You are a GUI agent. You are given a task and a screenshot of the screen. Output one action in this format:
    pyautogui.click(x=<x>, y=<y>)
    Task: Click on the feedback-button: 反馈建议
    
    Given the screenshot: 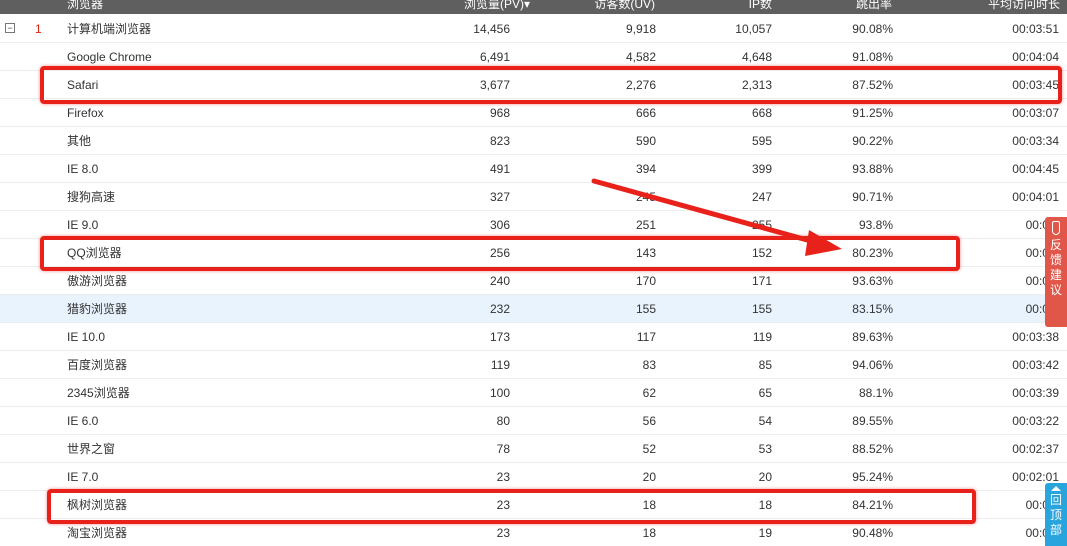 What is the action you would take?
    pyautogui.click(x=1056, y=272)
    